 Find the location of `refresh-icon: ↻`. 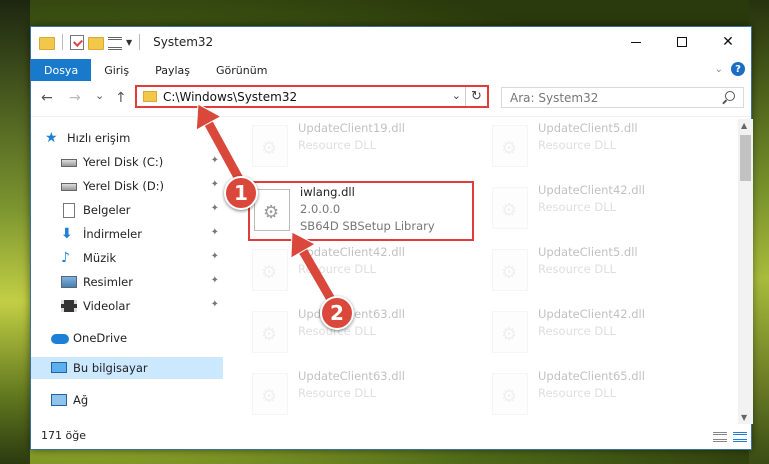

refresh-icon: ↻ is located at coordinates (476, 96).